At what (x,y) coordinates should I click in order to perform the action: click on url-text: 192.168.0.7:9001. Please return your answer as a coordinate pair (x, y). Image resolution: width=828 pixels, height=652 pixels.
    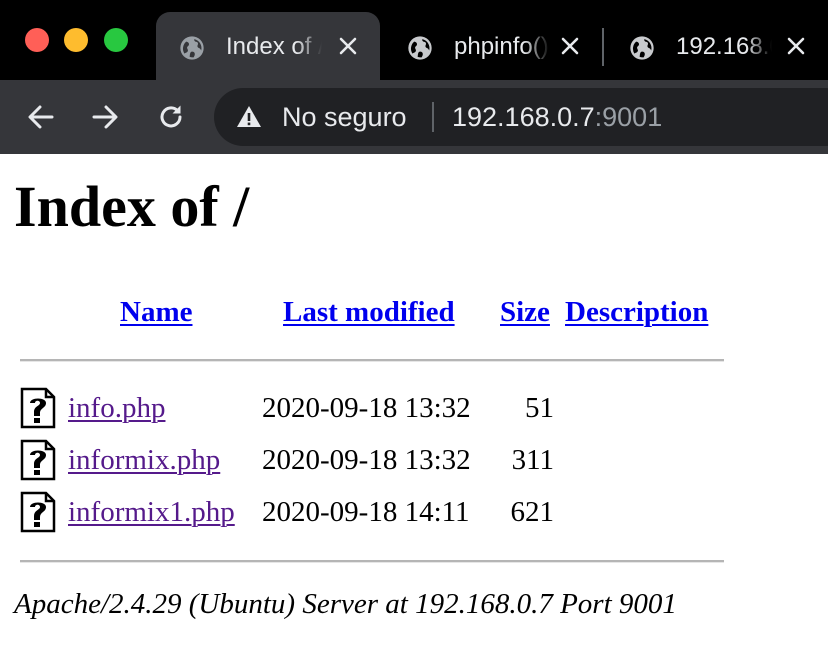
    Looking at the image, I should click on (557, 117).